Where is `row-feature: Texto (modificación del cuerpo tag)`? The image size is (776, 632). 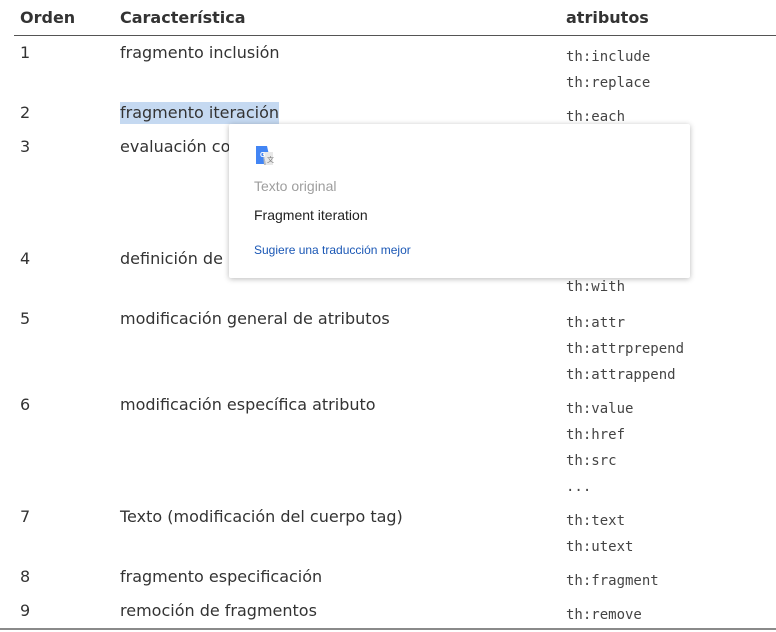
row-feature: Texto (modificación del cuerpo tag) is located at coordinates (261, 516).